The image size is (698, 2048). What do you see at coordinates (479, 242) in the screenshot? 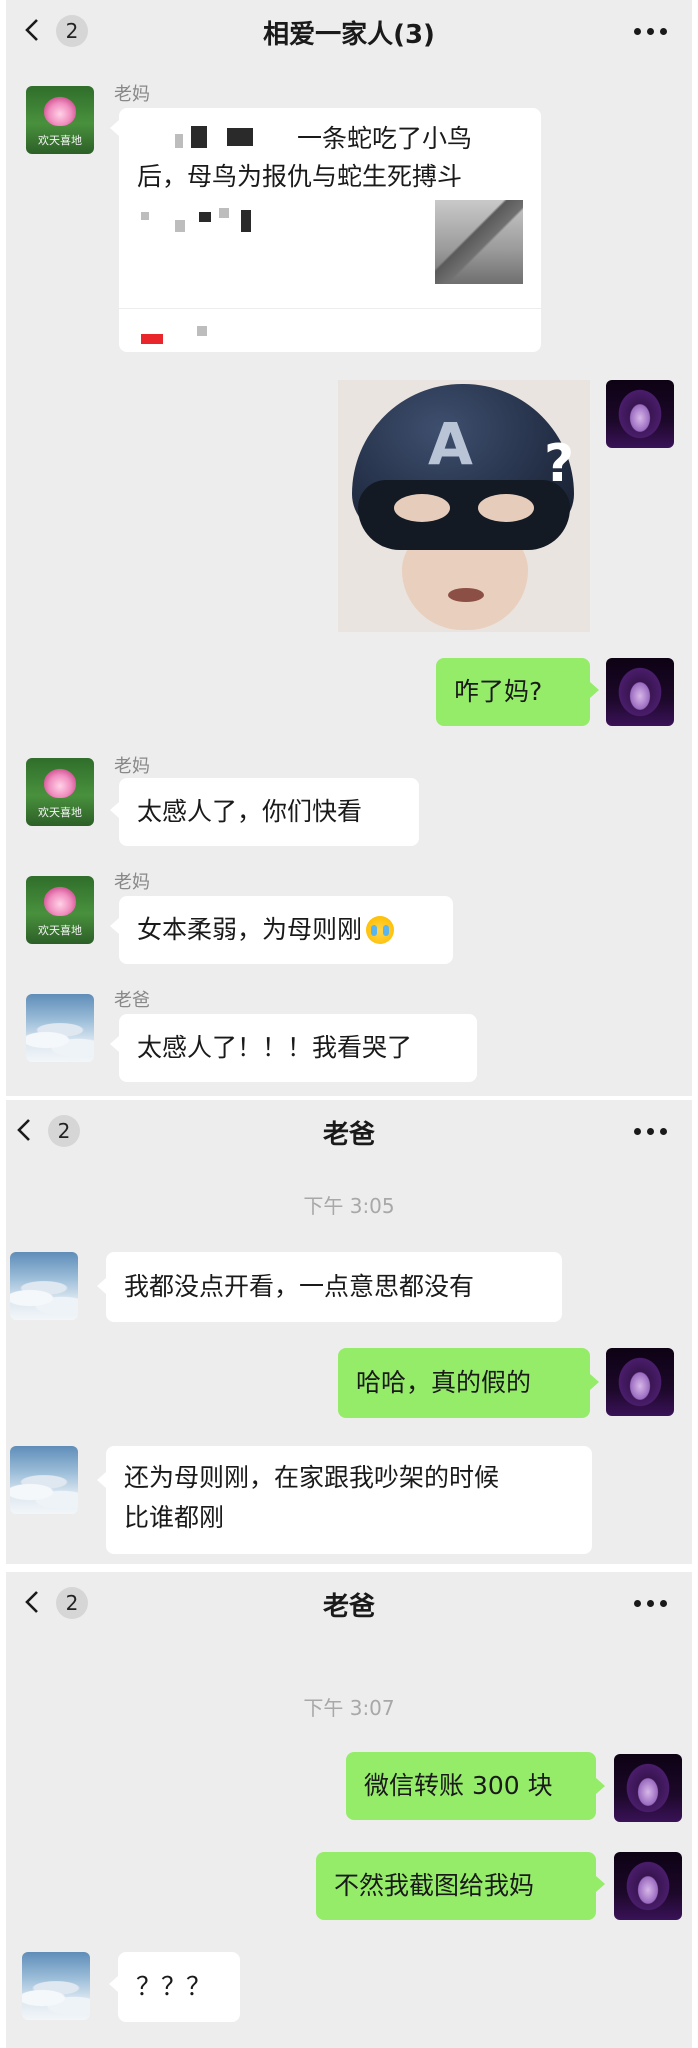
I see `link-thumbnail` at bounding box center [479, 242].